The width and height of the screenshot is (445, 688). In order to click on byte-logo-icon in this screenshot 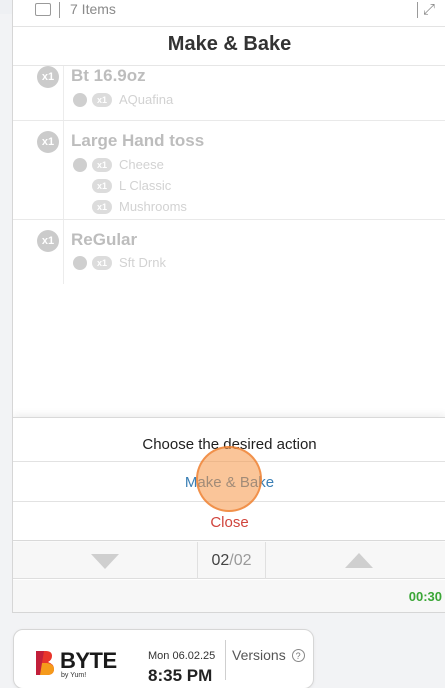, I will do `click(45, 663)`.